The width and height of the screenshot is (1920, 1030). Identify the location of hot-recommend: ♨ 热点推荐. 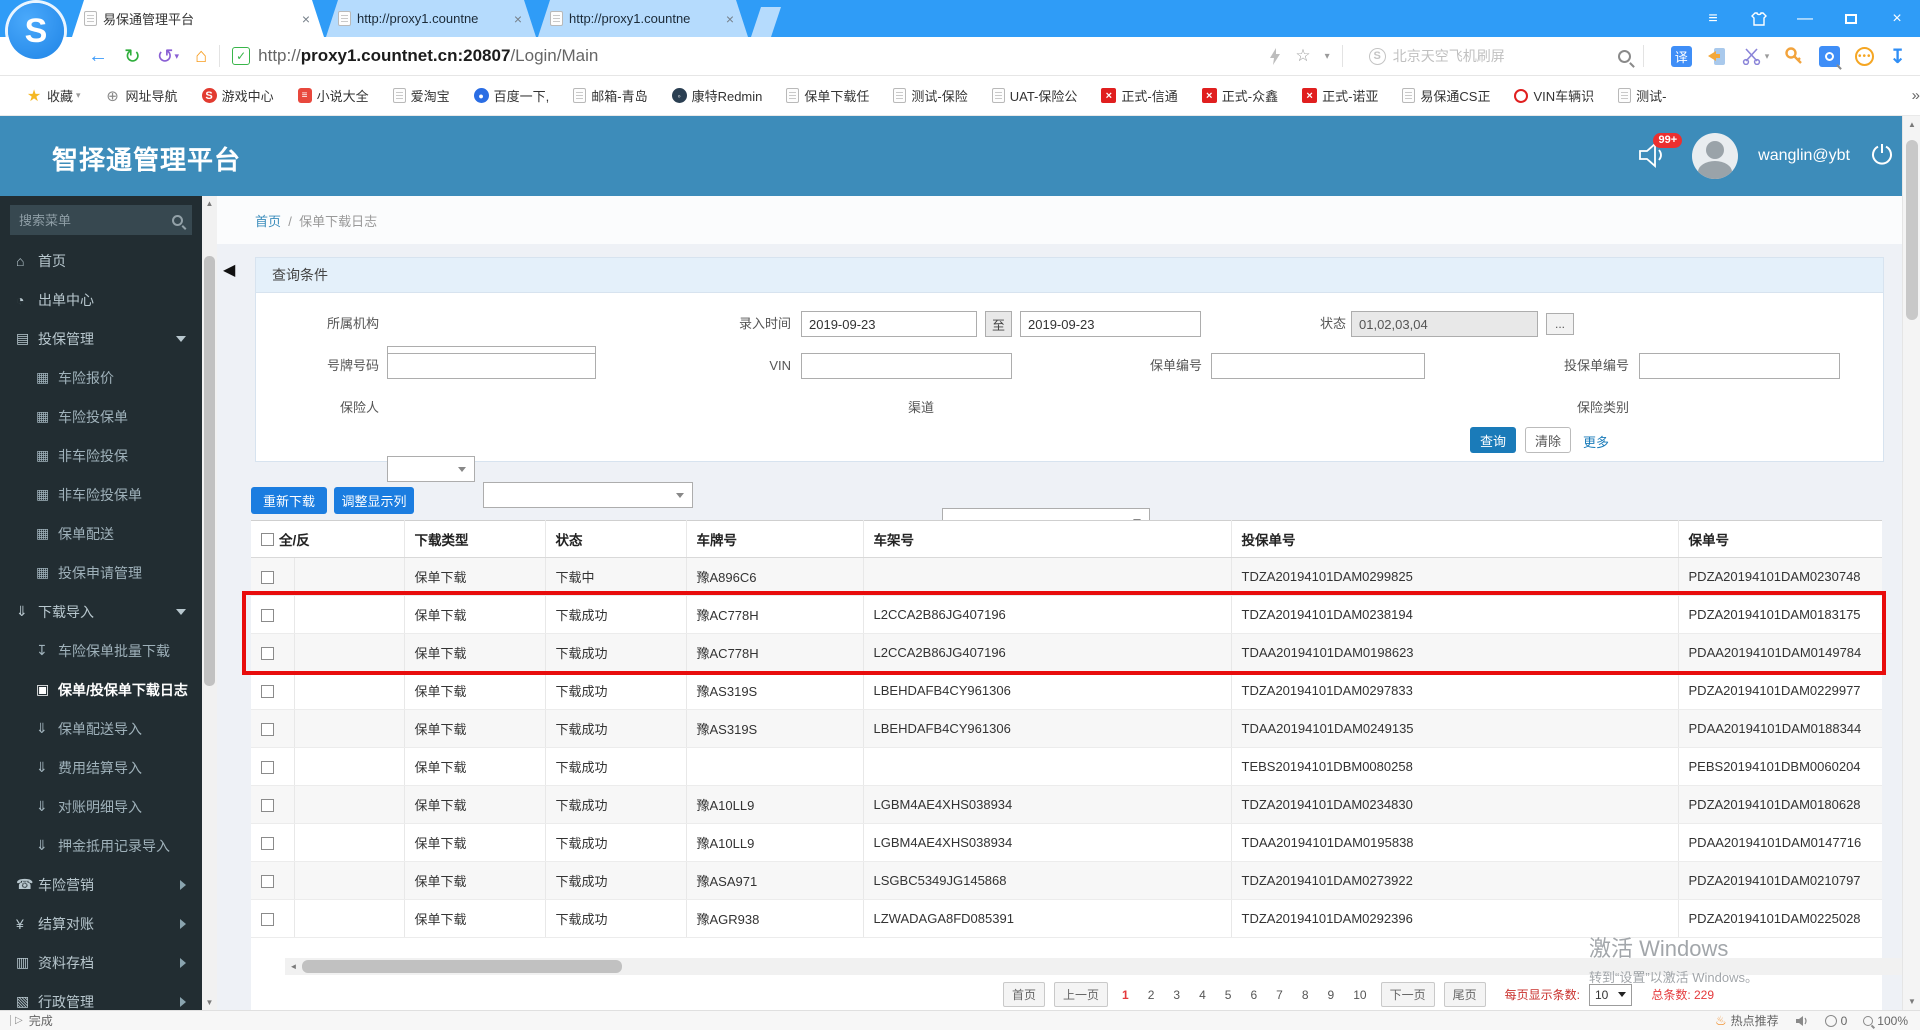
(1747, 1020).